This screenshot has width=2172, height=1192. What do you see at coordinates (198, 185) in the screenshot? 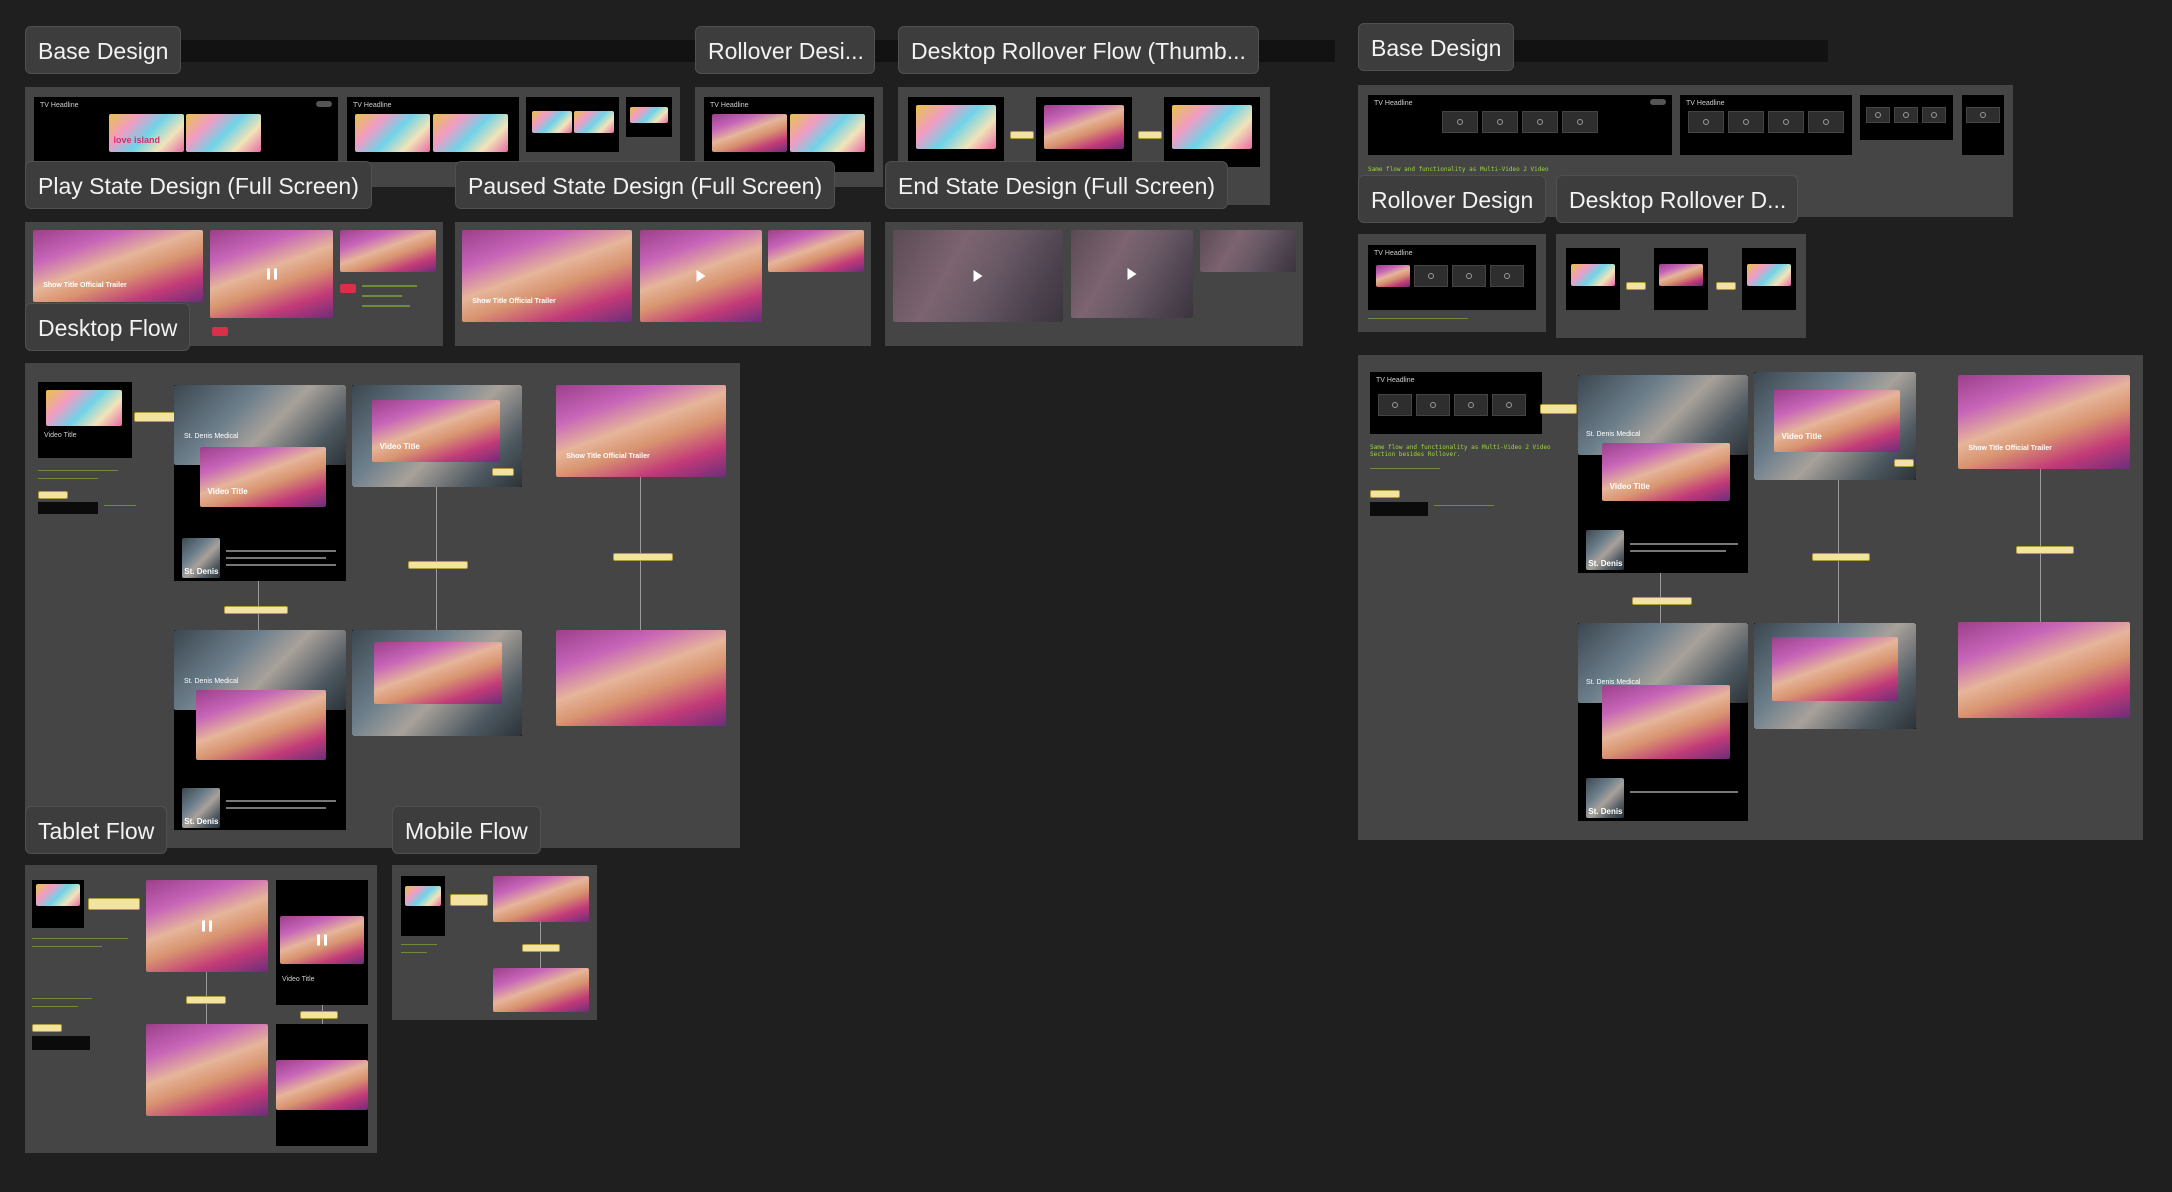
I see `label-play-state: Play State Design (Full Screen)` at bounding box center [198, 185].